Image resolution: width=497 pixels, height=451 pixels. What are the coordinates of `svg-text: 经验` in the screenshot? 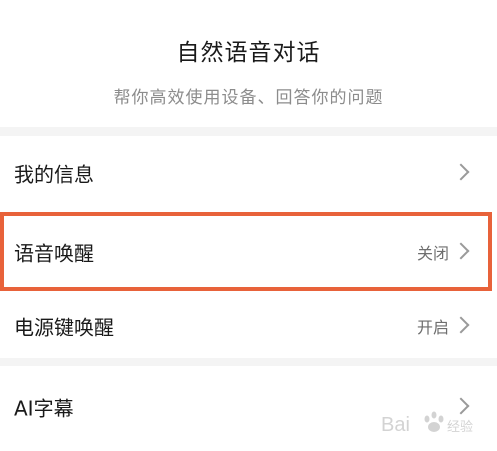 It's located at (460, 427).